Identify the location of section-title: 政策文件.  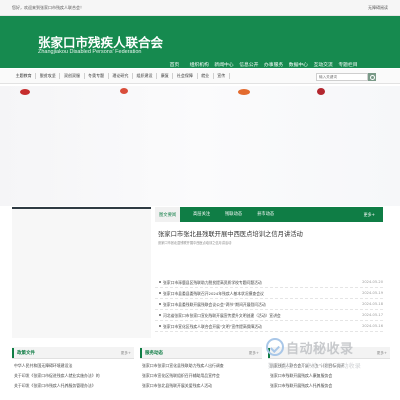
(26, 353).